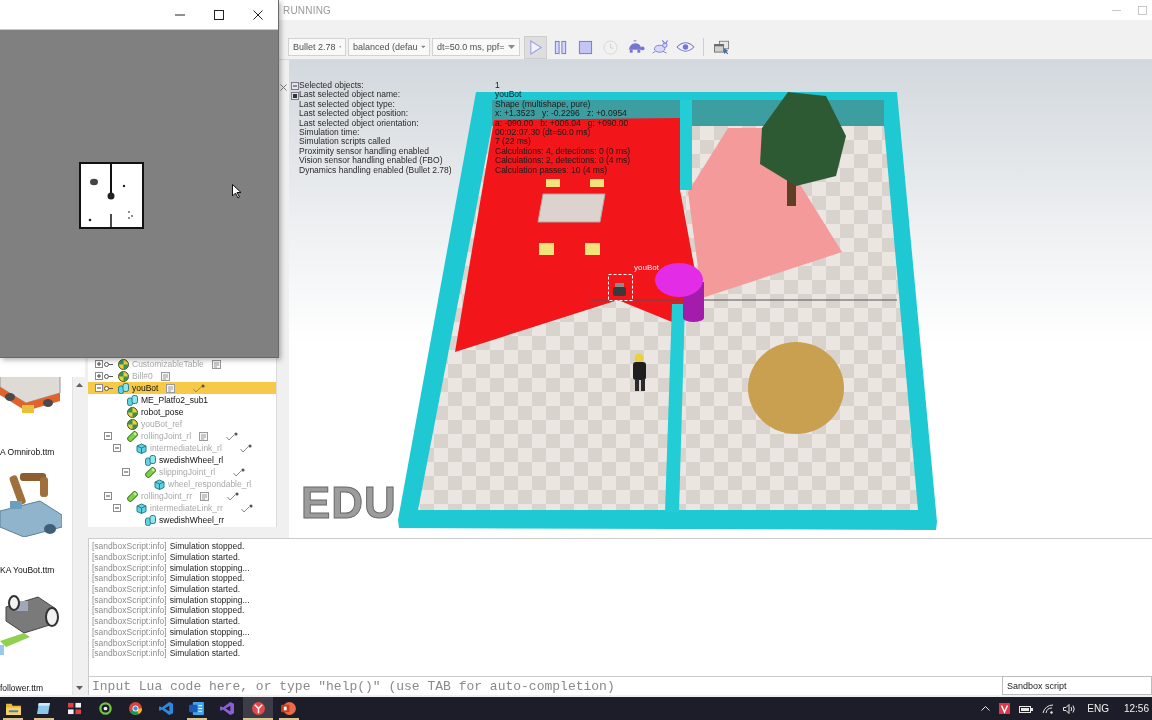  I want to click on info-label: Simulation time:, so click(329, 133).